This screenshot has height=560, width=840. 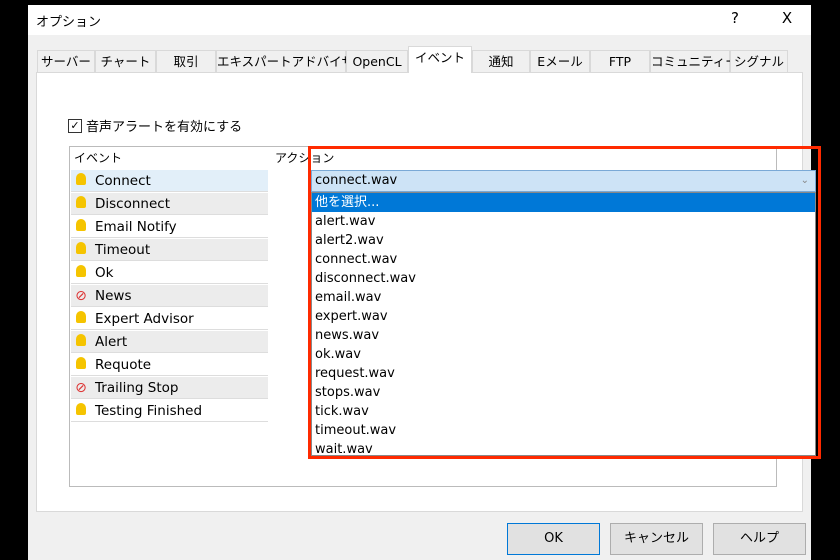 What do you see at coordinates (69, 22) in the screenshot?
I see `window-title: オプション` at bounding box center [69, 22].